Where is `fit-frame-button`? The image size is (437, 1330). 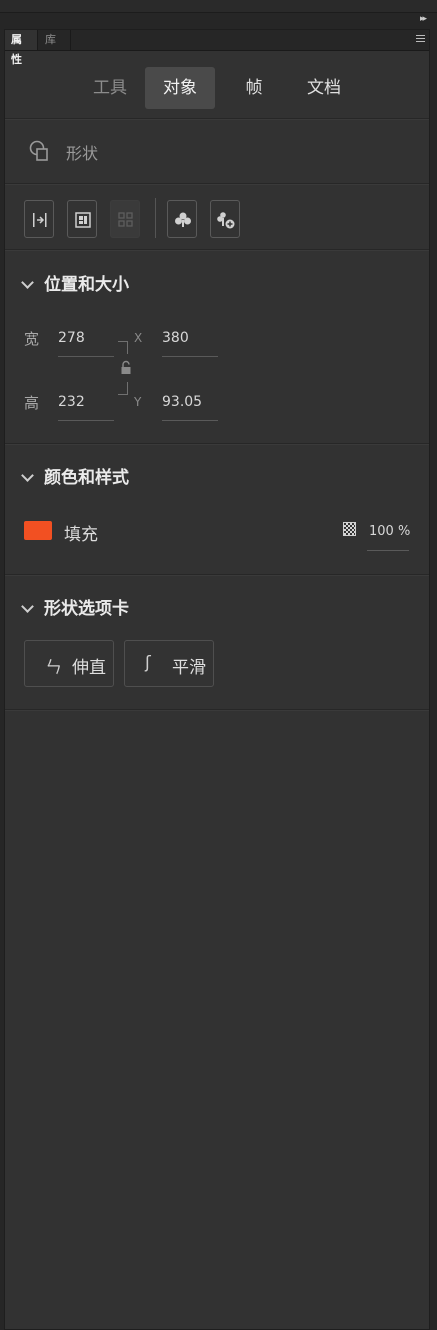 fit-frame-button is located at coordinates (82, 219).